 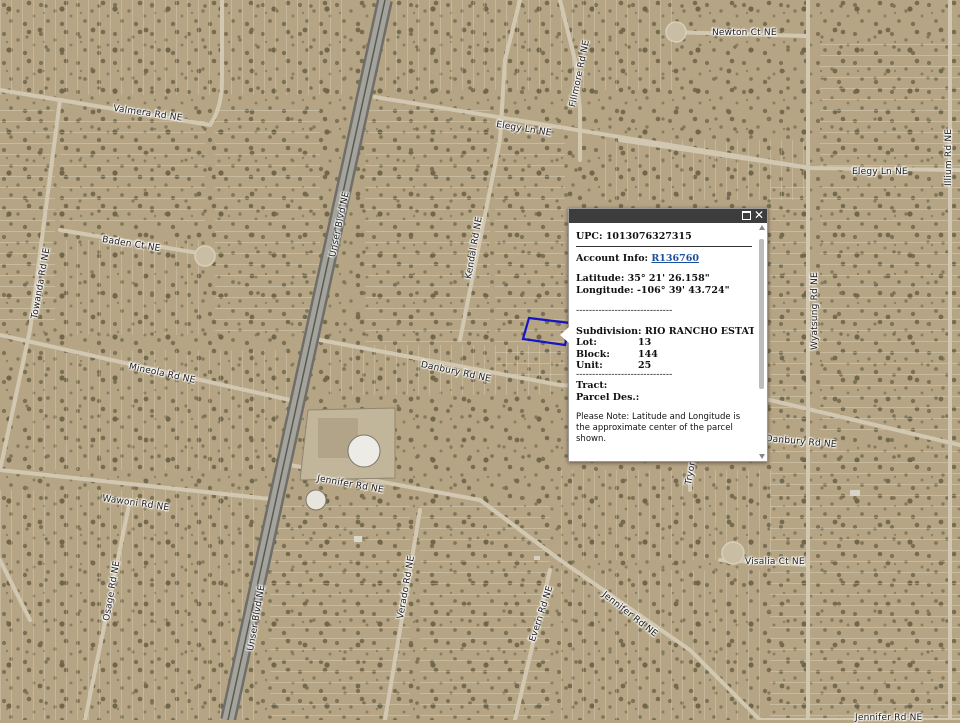 What do you see at coordinates (683, 290) in the screenshot?
I see `longitude-value: -106° 39' 43.724"` at bounding box center [683, 290].